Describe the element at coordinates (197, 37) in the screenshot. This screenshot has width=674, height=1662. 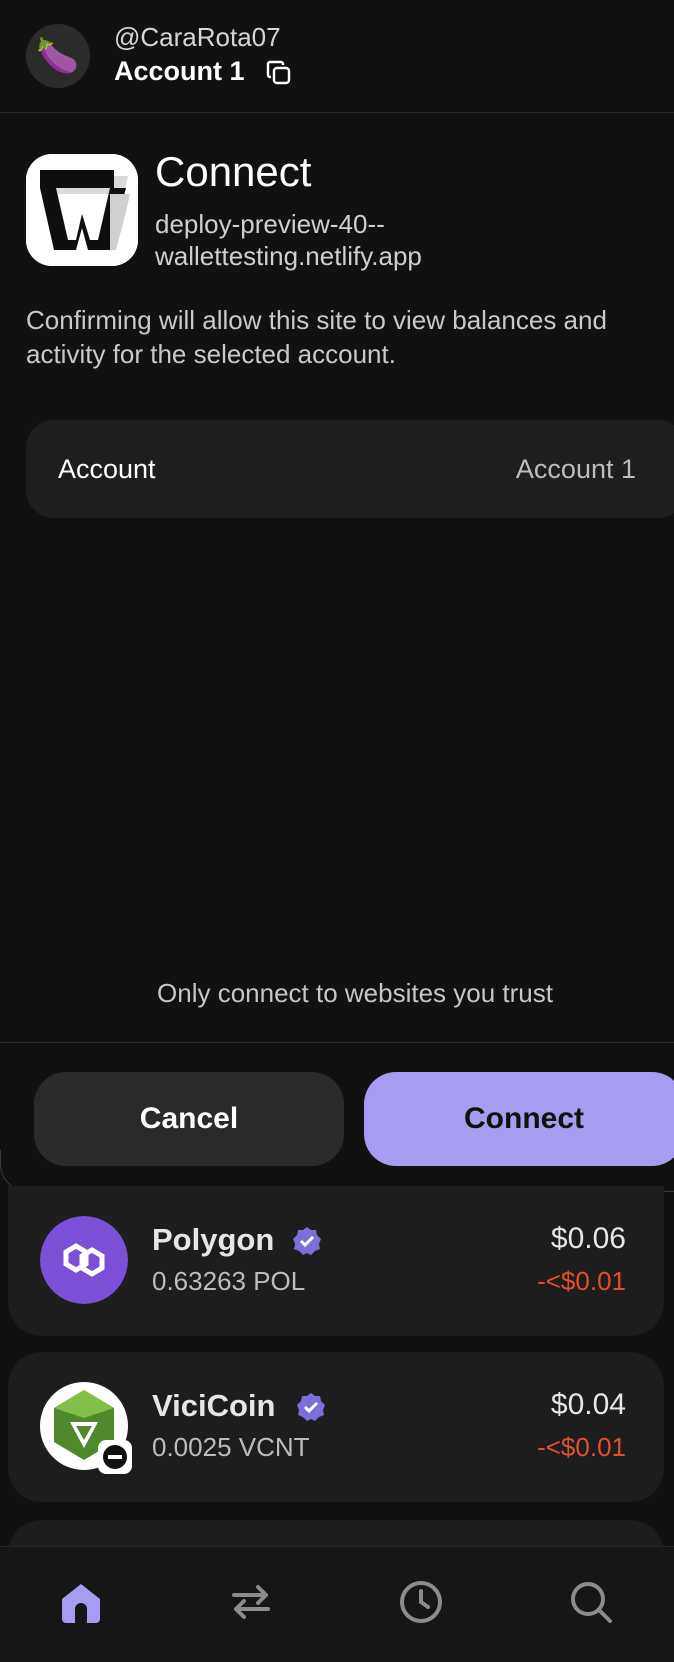
I see `username-handle: @CaraRota07` at that location.